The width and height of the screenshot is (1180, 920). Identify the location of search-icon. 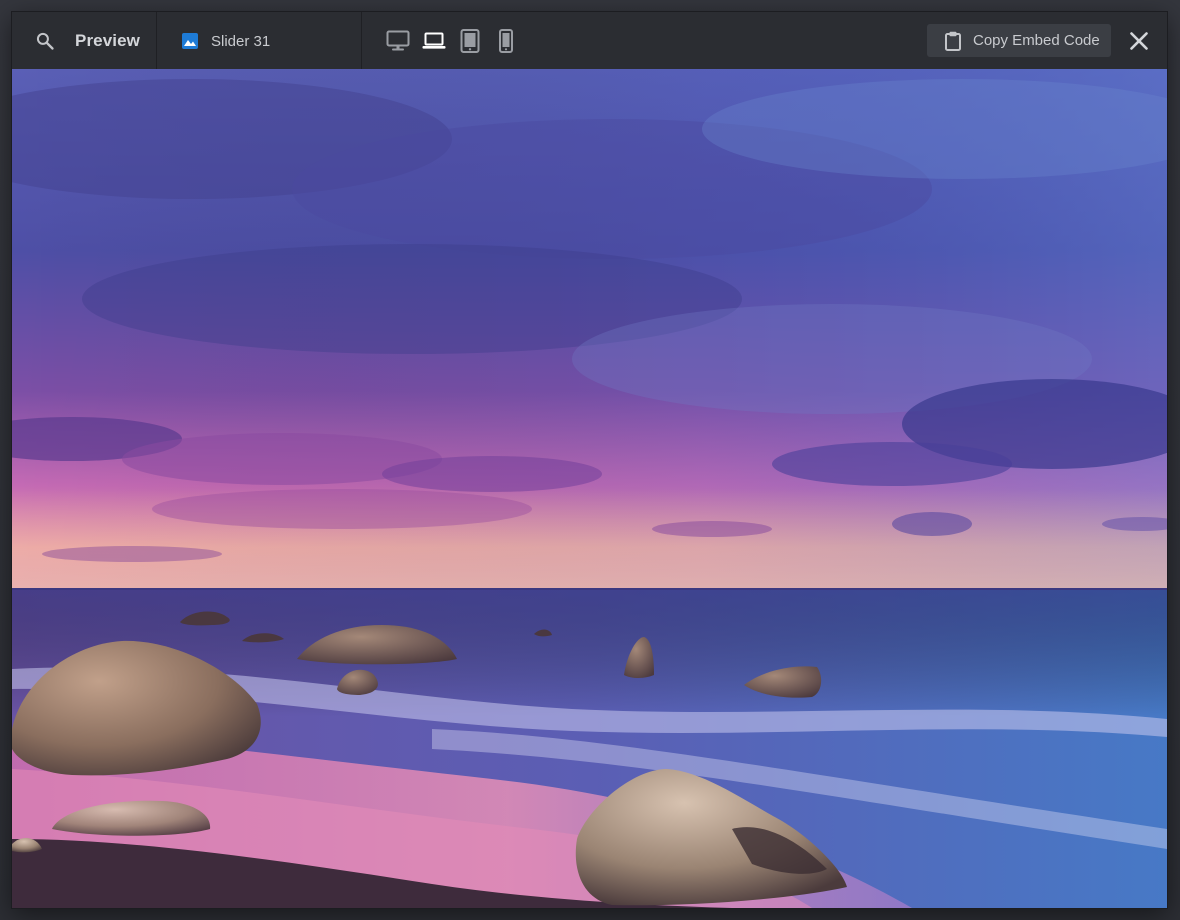
(45, 41).